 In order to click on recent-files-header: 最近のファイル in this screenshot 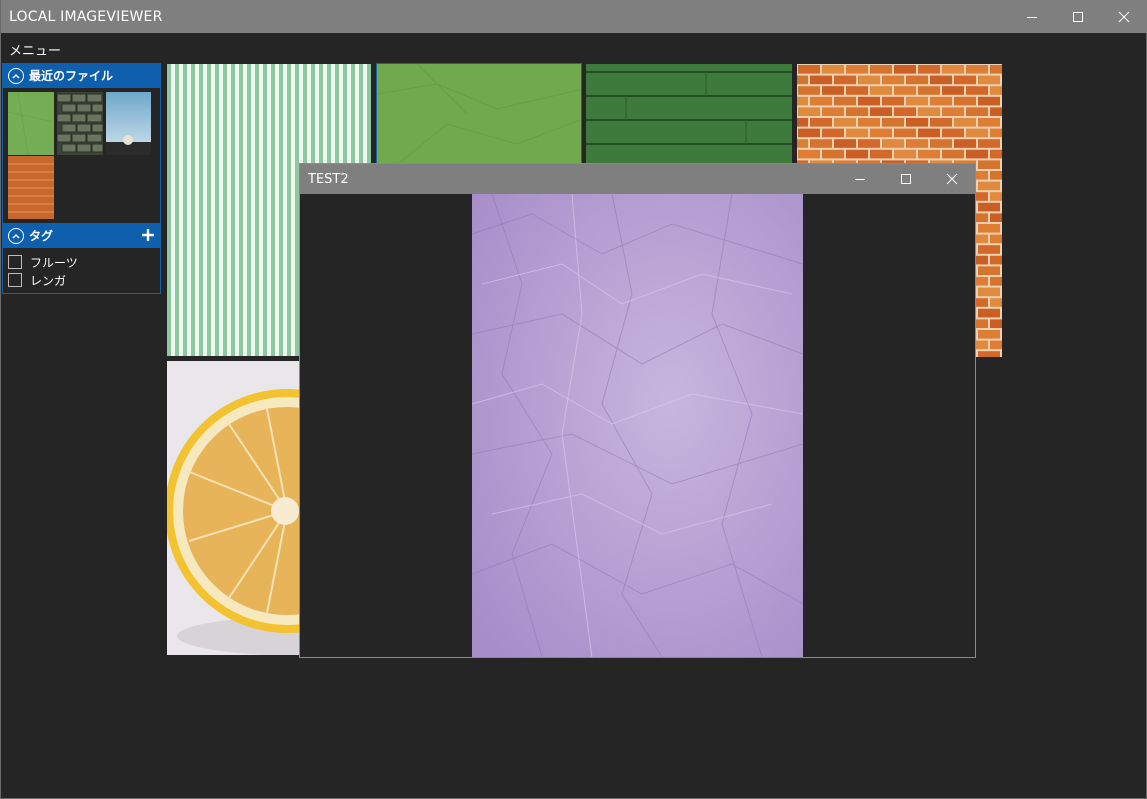, I will do `click(81, 75)`.